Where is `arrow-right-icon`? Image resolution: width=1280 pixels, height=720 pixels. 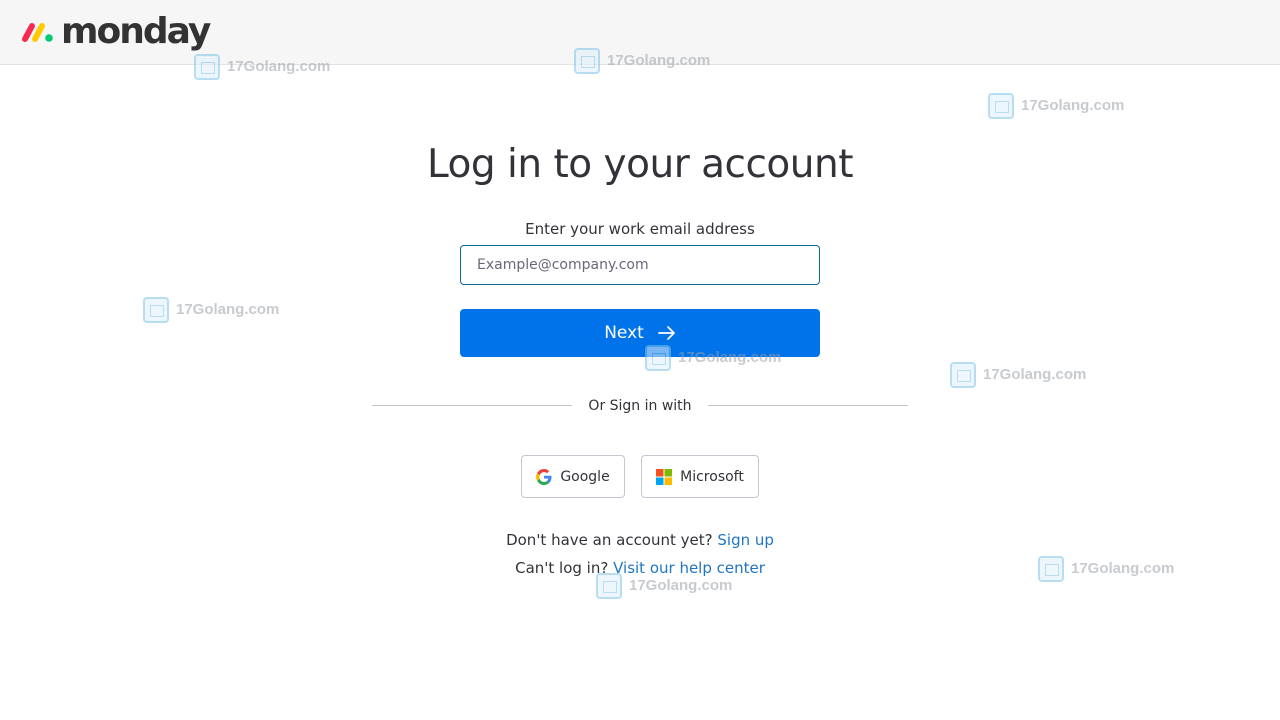
arrow-right-icon is located at coordinates (666, 333).